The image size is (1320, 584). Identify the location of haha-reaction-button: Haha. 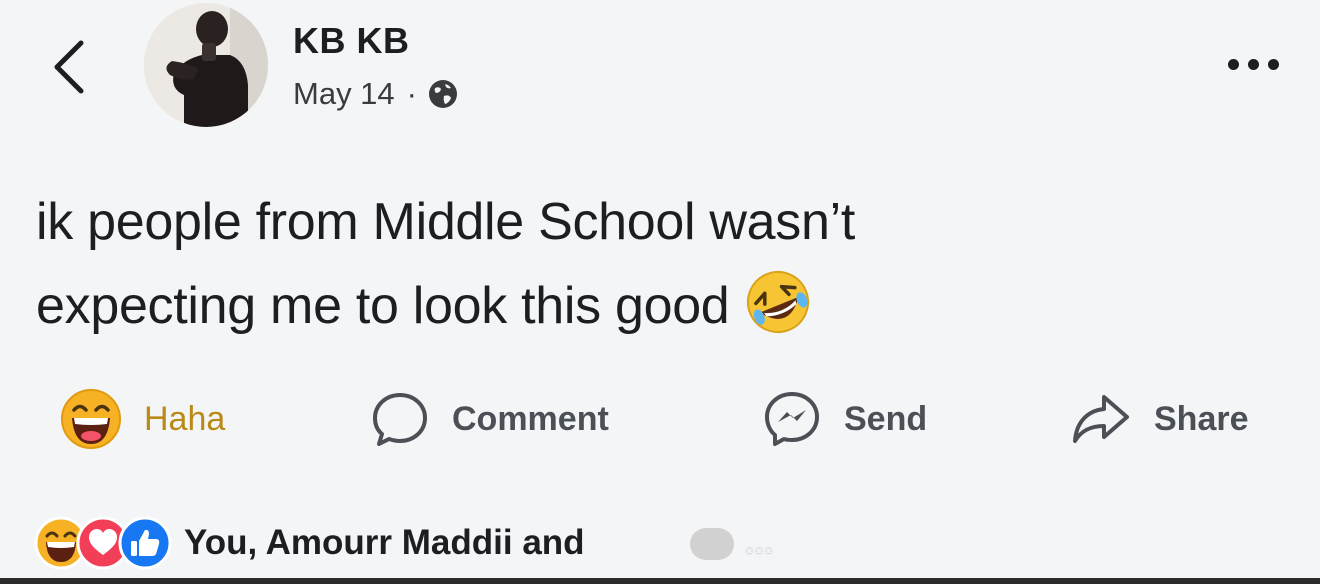
(142, 419).